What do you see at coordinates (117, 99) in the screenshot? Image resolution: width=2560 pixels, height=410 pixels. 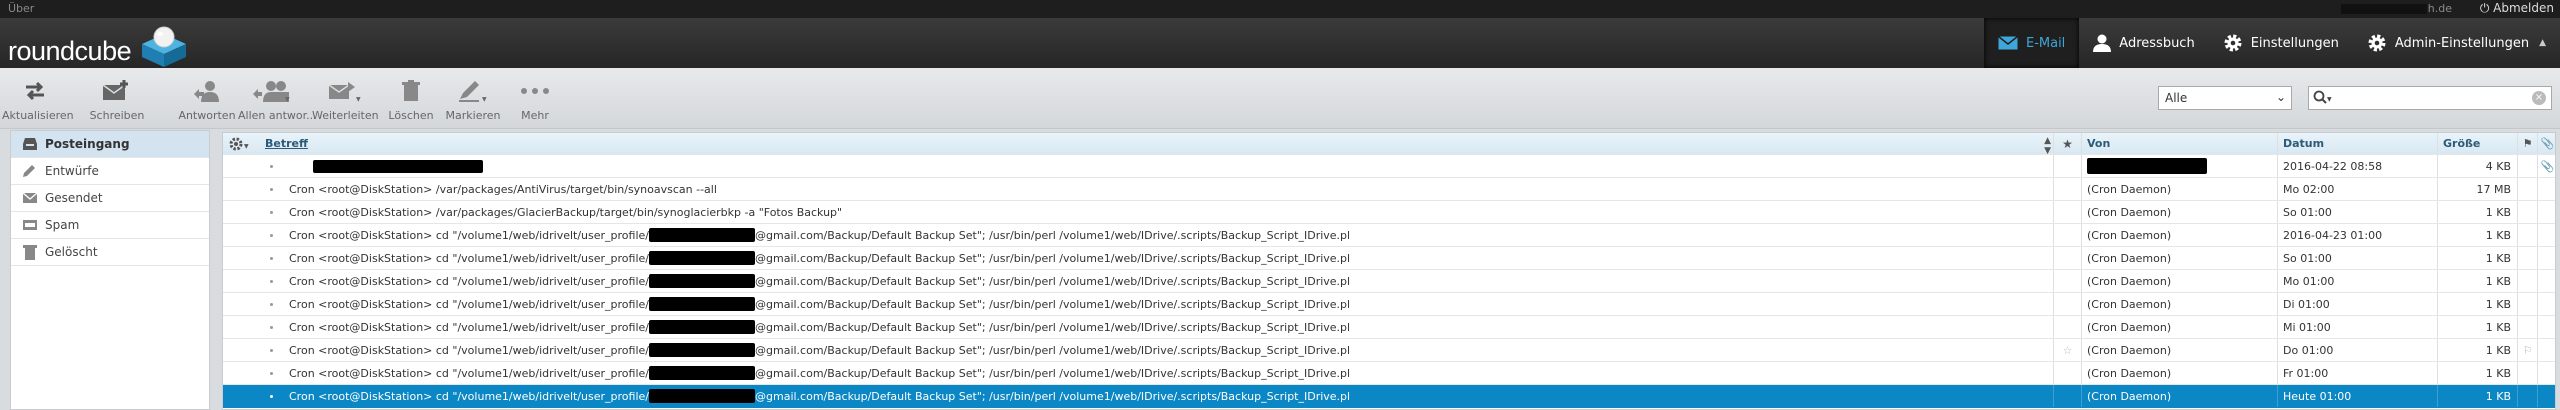 I see `compose-button: Schreiben` at bounding box center [117, 99].